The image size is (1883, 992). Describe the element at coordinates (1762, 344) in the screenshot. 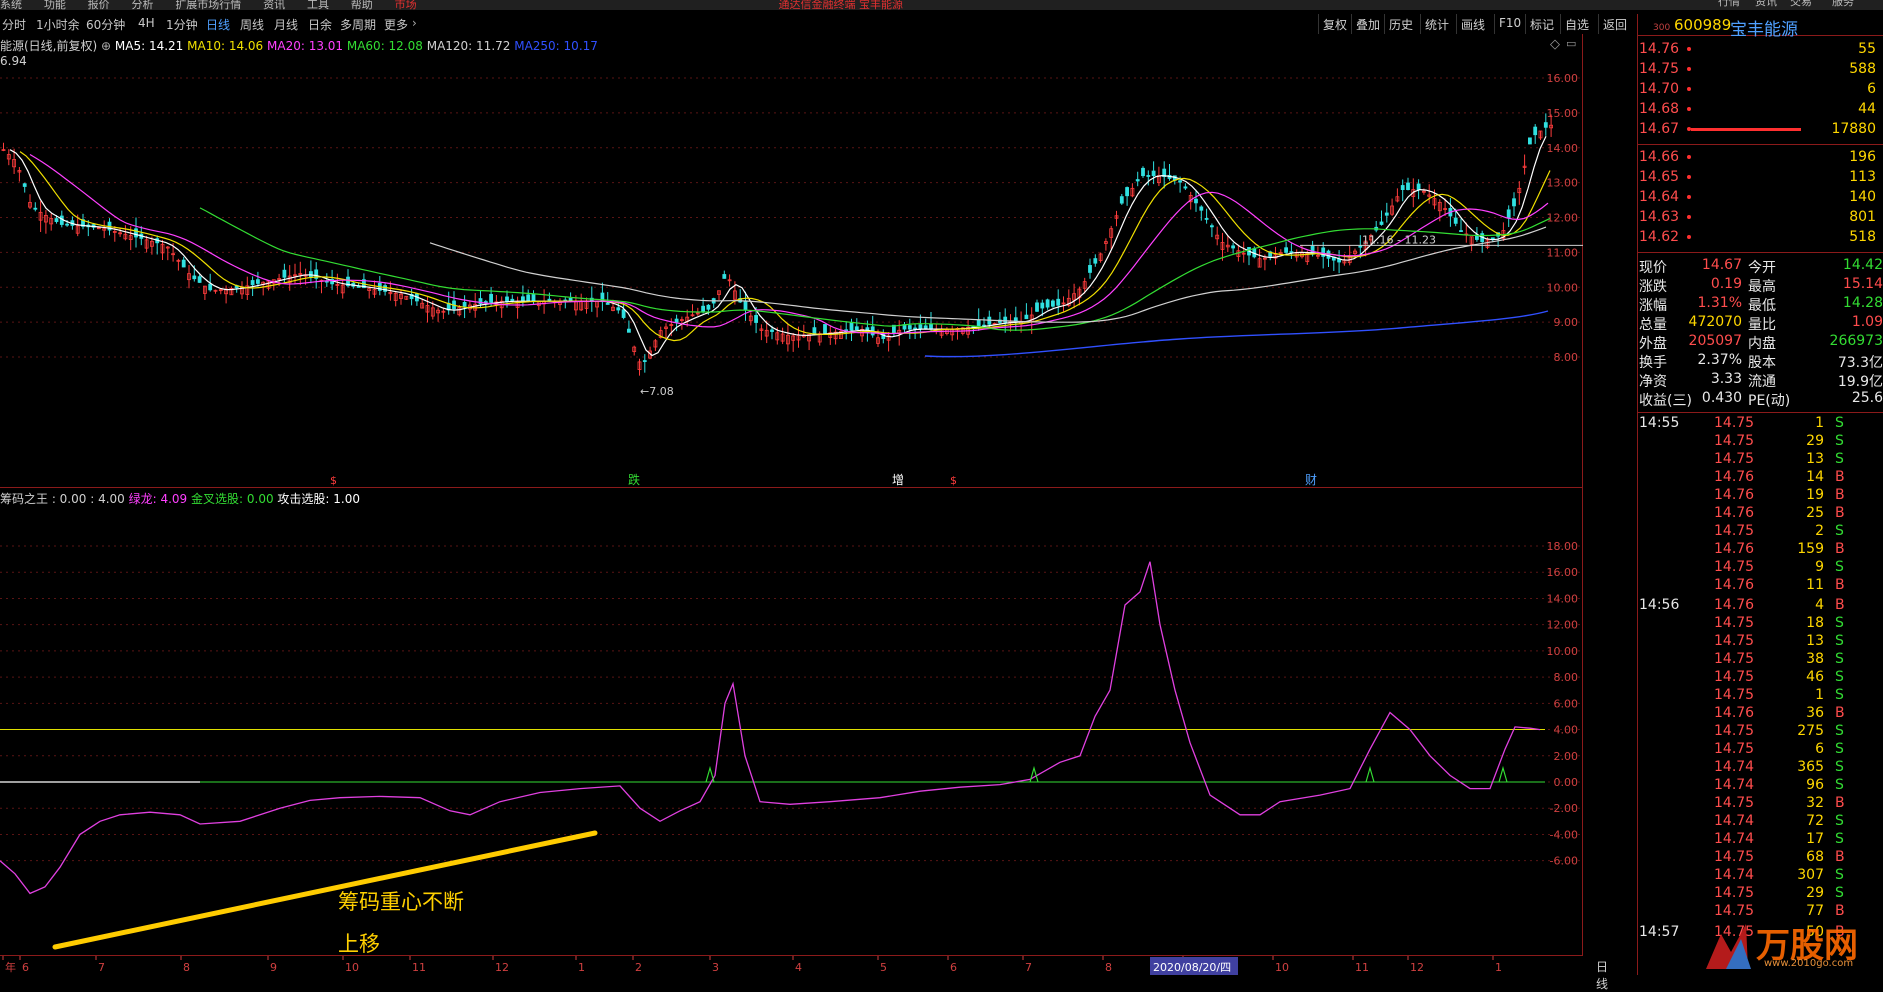

I see `quote-key: 内盘` at that location.